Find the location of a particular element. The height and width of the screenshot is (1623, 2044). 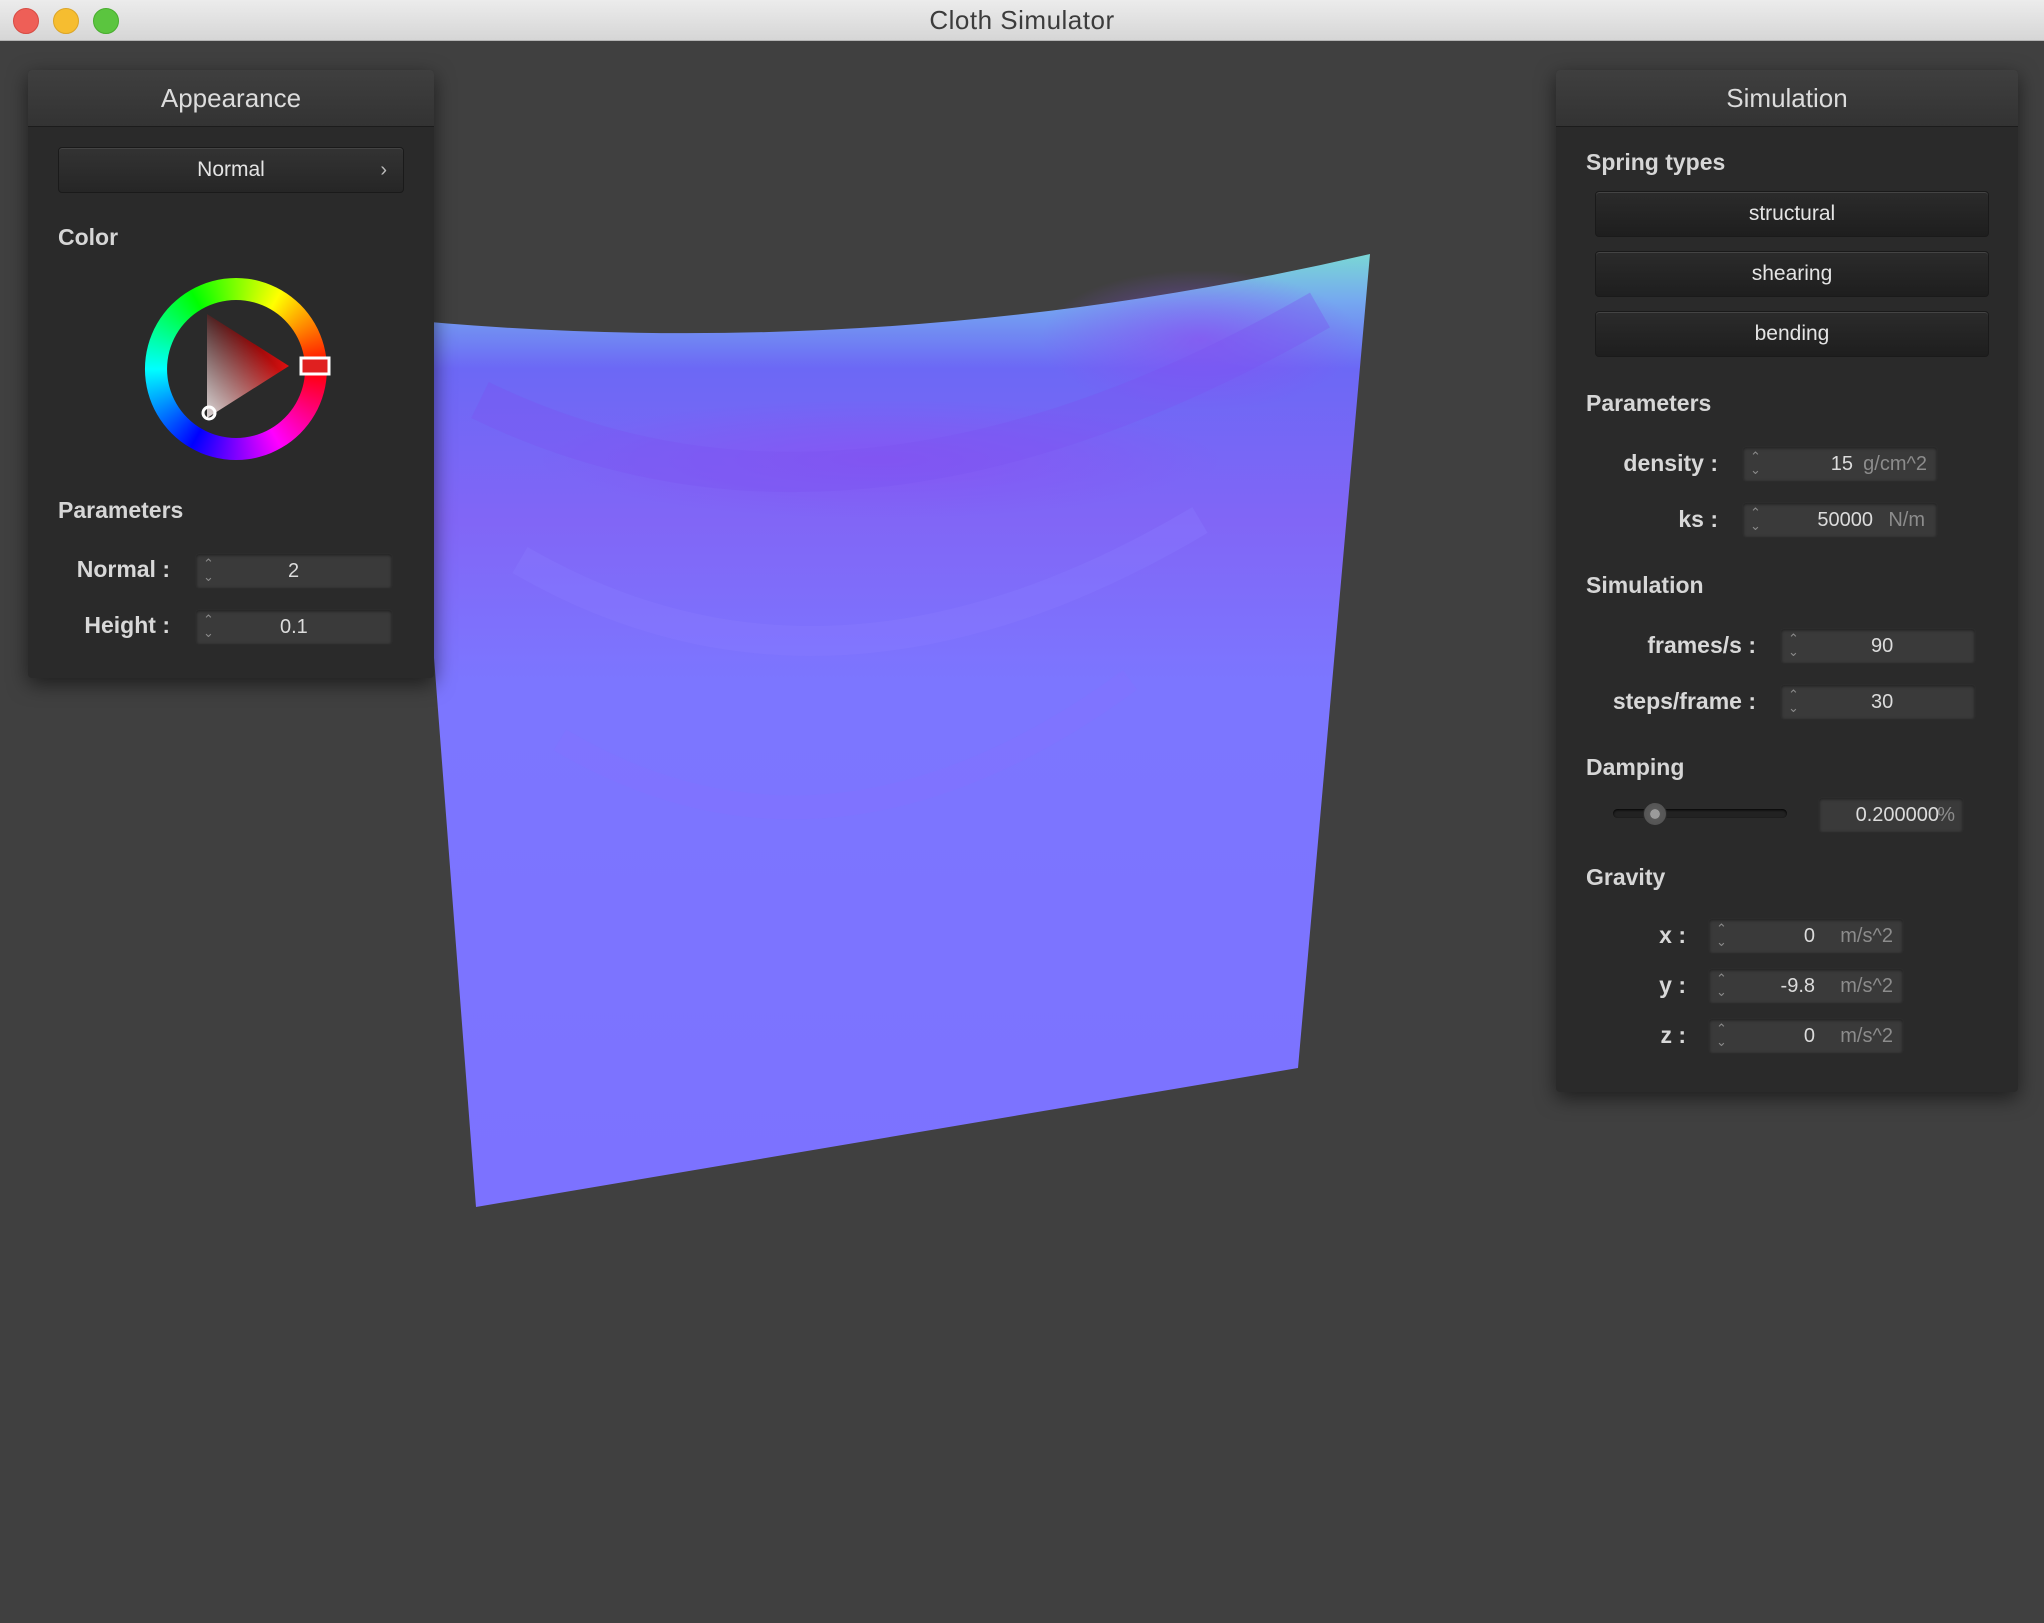

spring-types-label: Spring types is located at coordinates (1656, 162).